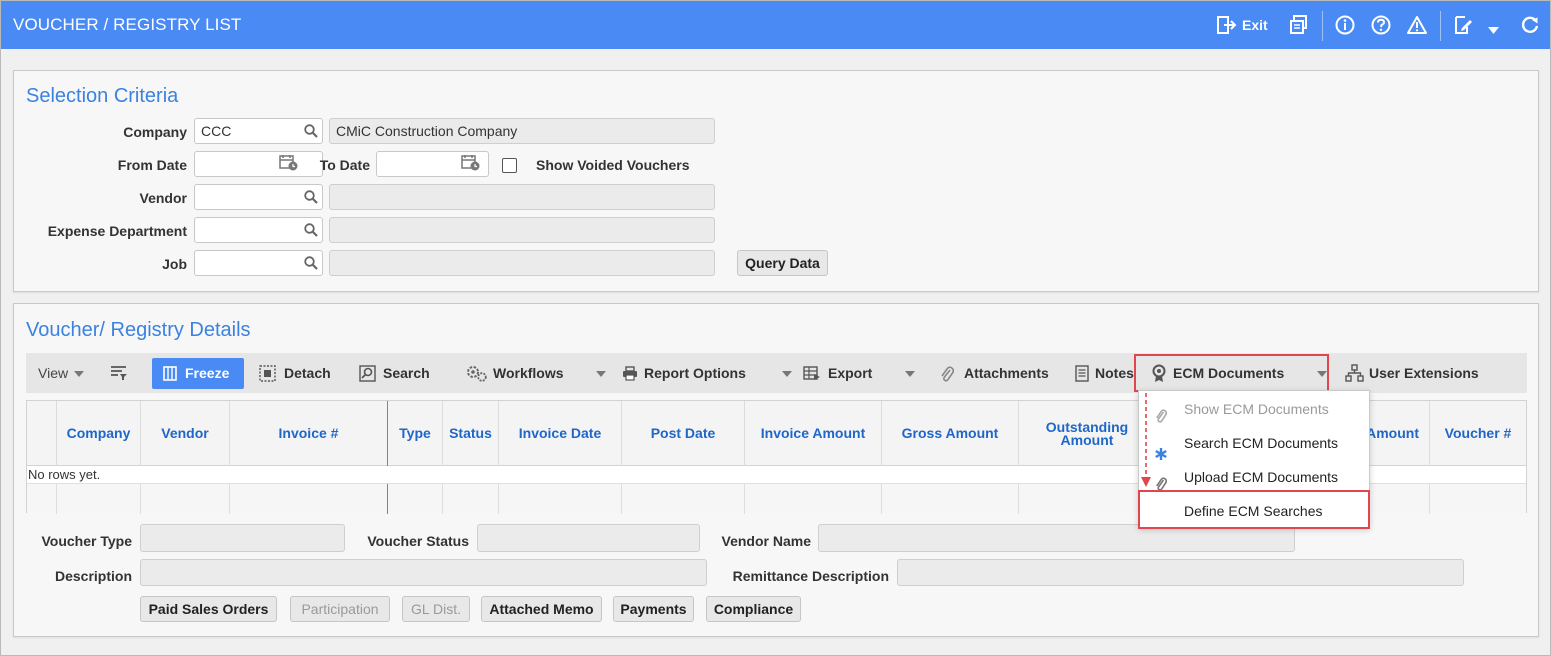  Describe the element at coordinates (949, 433) in the screenshot. I see `column-header: Gross Amount` at that location.